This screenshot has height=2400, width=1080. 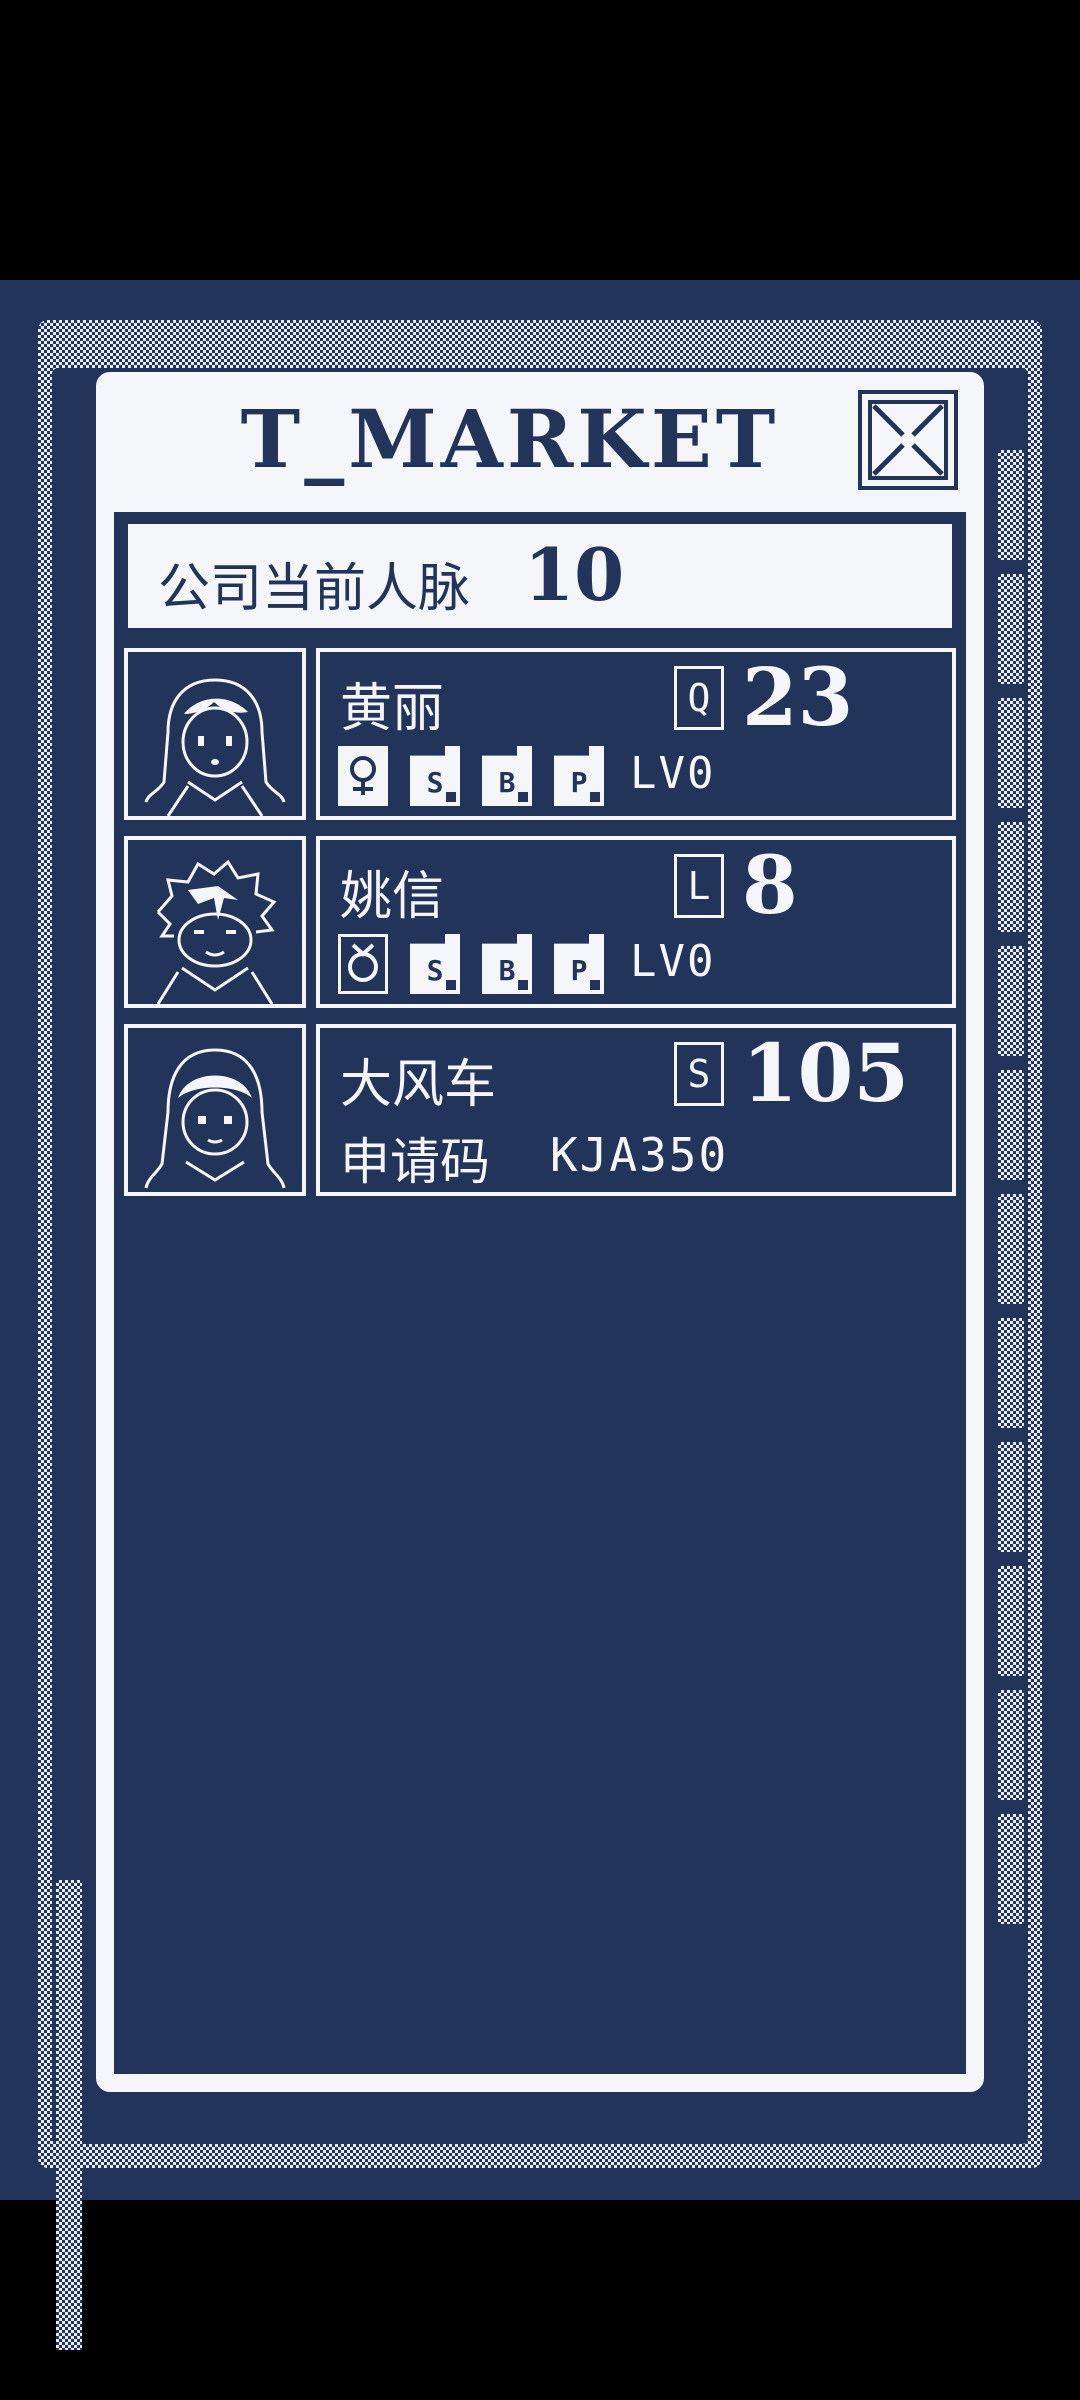 I want to click on contact-card: 黄丽 Q 23 S B P LV0, so click(x=542, y=734).